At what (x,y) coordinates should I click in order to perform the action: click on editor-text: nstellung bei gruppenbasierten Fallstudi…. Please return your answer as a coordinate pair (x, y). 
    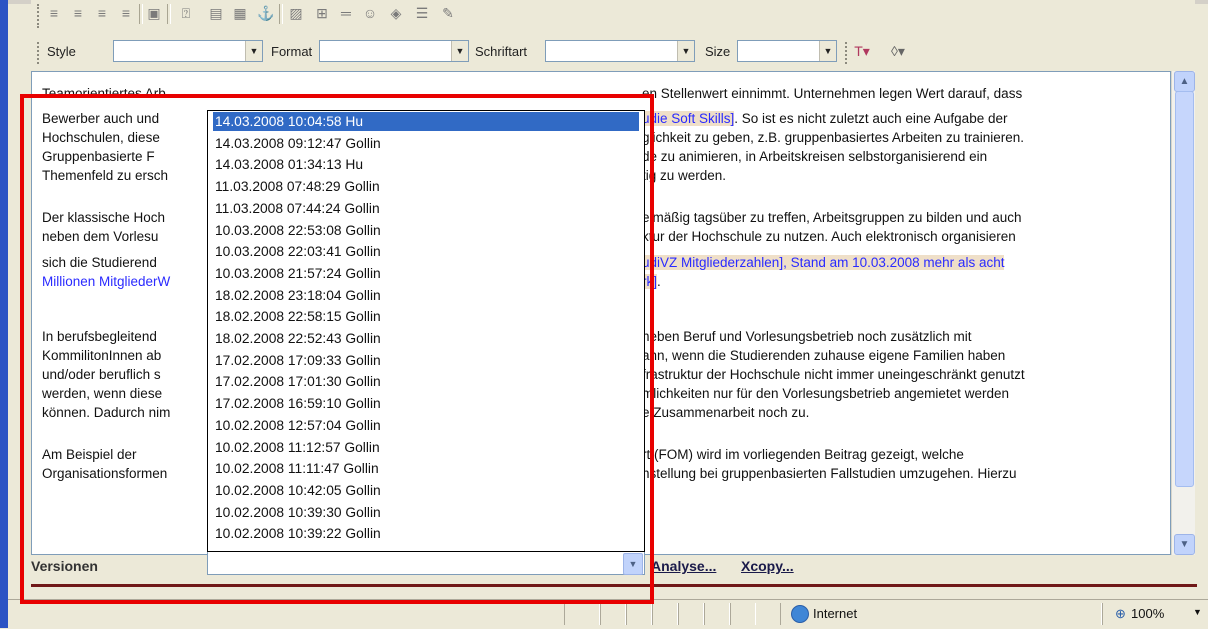
    Looking at the image, I should click on (829, 473).